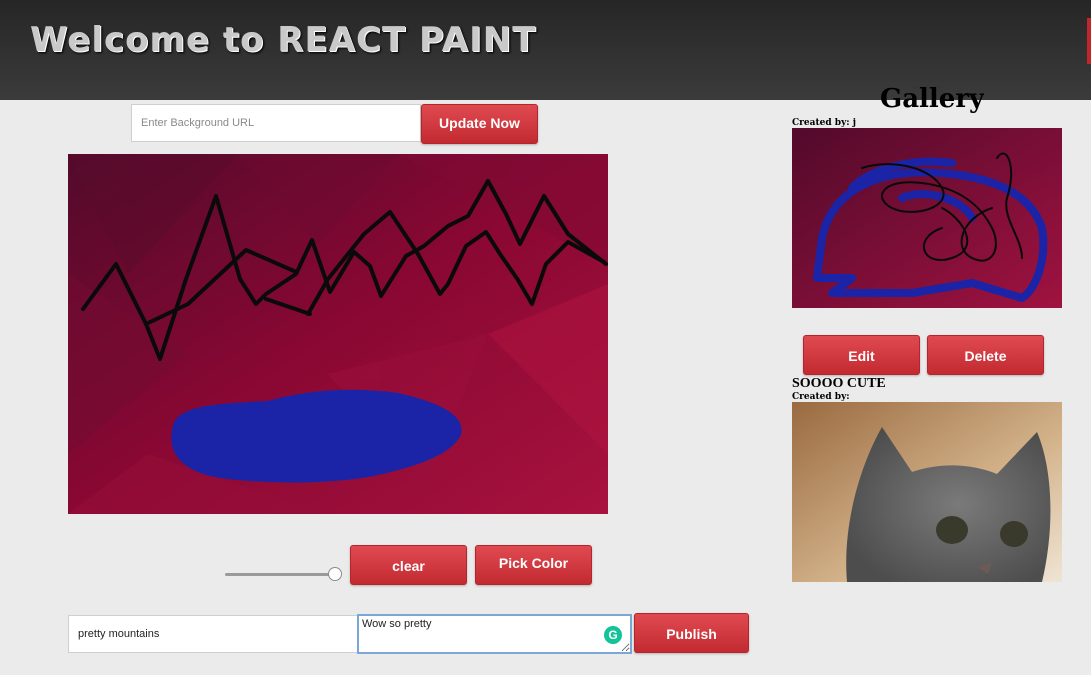  I want to click on app-title: Welcome to REACT PAINT, so click(283, 40).